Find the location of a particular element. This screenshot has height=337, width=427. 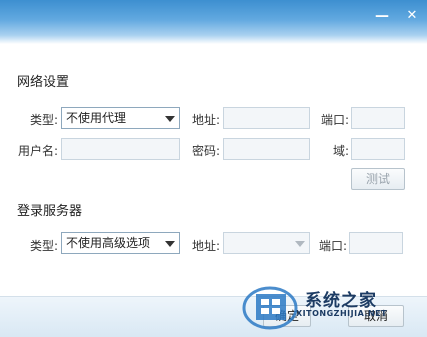

domain-field is located at coordinates (378, 149).